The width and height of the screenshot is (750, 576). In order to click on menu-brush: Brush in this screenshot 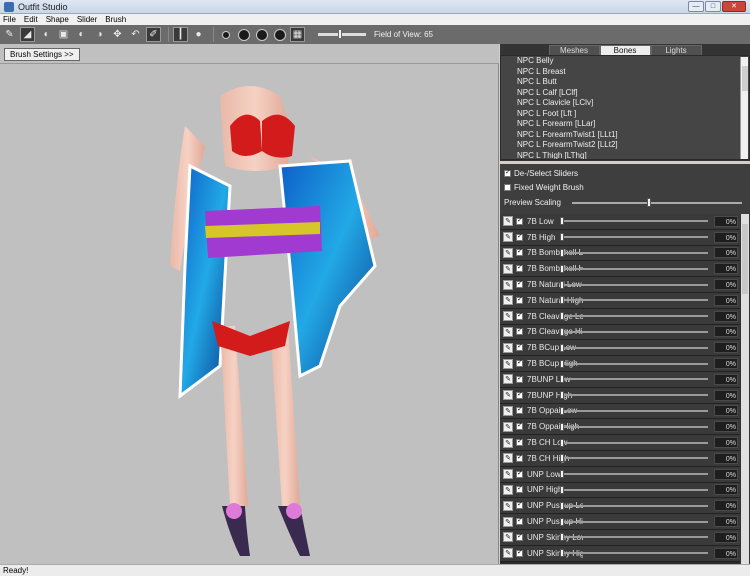, I will do `click(115, 19)`.